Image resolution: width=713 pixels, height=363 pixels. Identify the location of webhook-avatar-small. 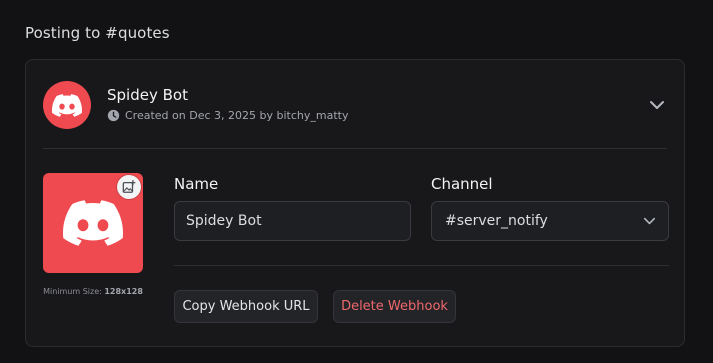
(67, 105).